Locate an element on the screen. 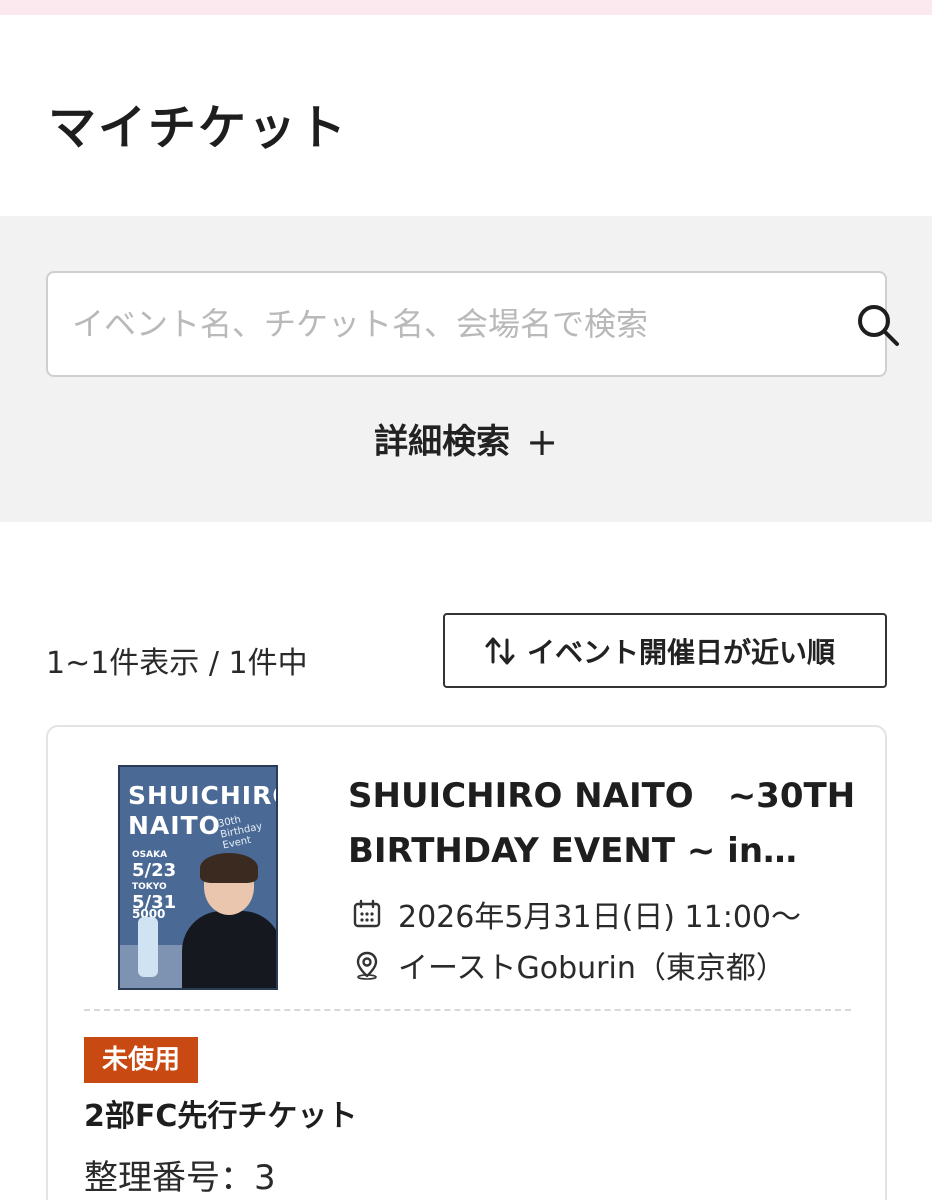 The image size is (932, 1200). event-venue-row: イーストGoburin（東京都） is located at coordinates (569, 965).